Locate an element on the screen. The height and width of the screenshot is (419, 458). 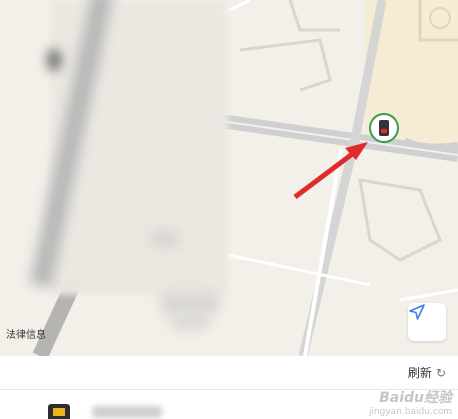
blurred-store-name is located at coordinates (127, 412).